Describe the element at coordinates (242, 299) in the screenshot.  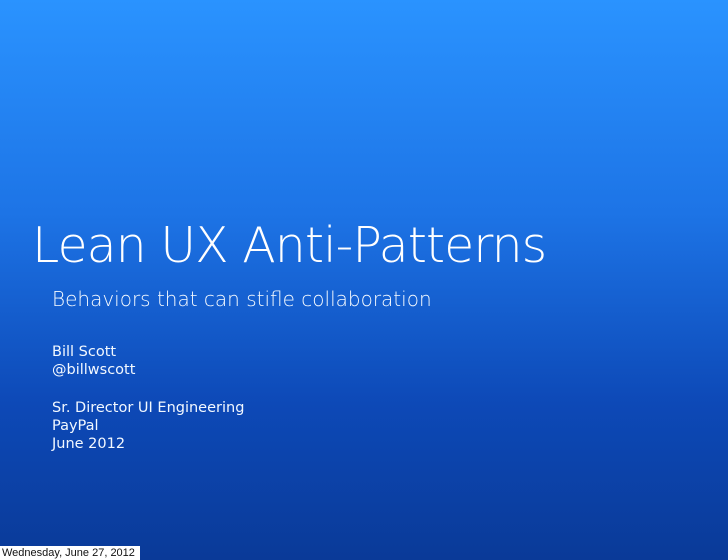
I see `slide-subtitle: Behaviors that can stifle collaboration` at that location.